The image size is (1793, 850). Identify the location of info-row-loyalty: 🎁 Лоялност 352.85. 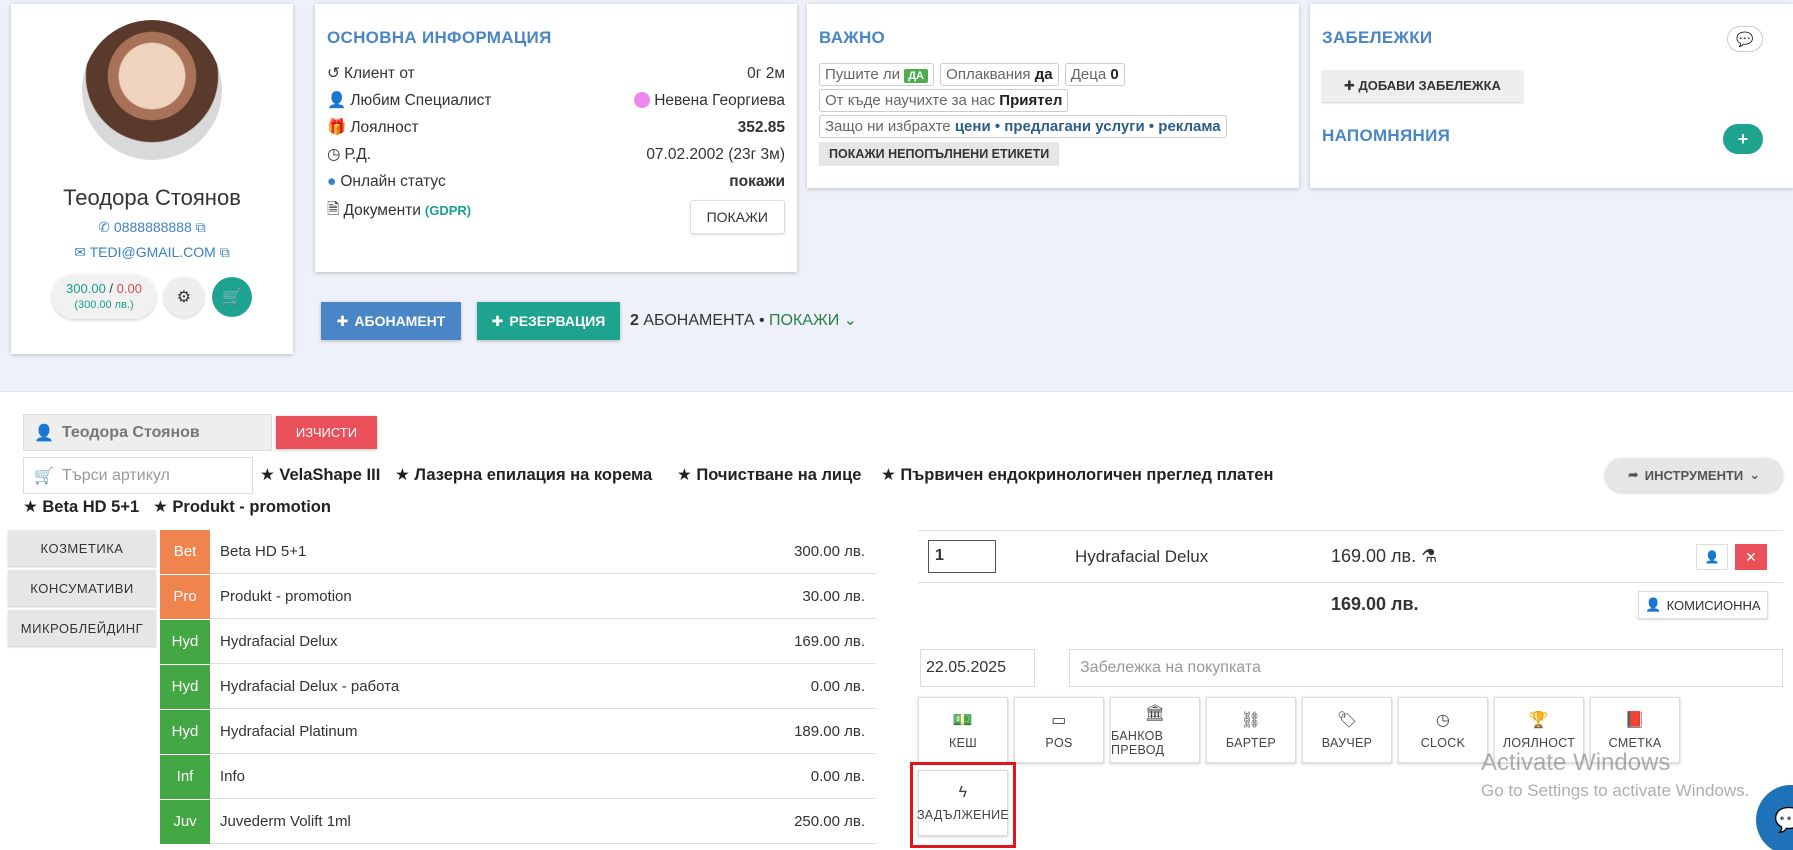
(556, 127).